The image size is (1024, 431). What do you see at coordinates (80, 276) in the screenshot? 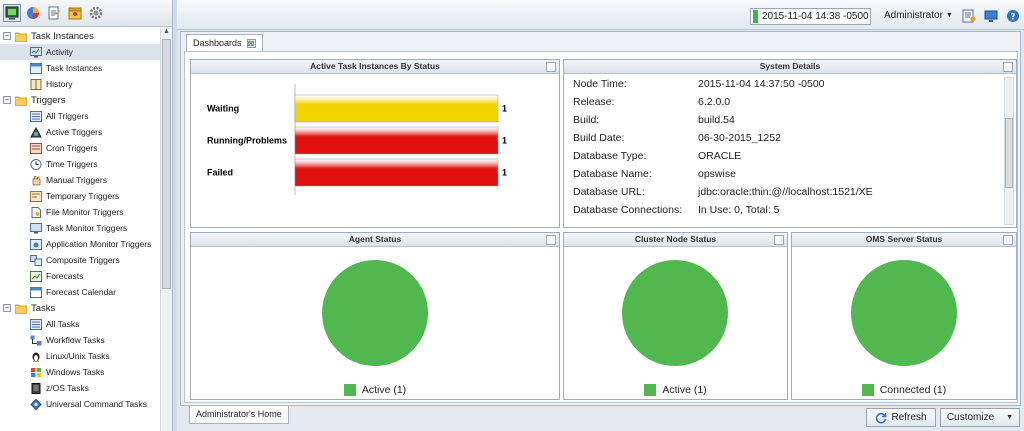
I see `tree-item-forecasts: Forecasts` at bounding box center [80, 276].